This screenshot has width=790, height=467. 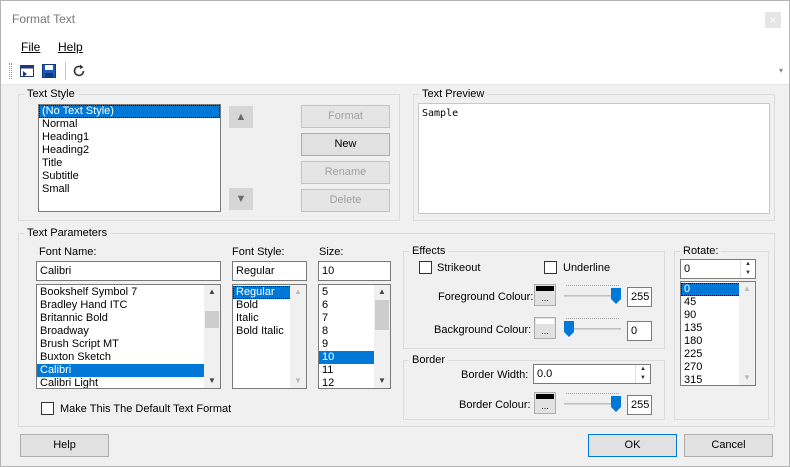 What do you see at coordinates (545, 288) in the screenshot?
I see `foreground-swatch` at bounding box center [545, 288].